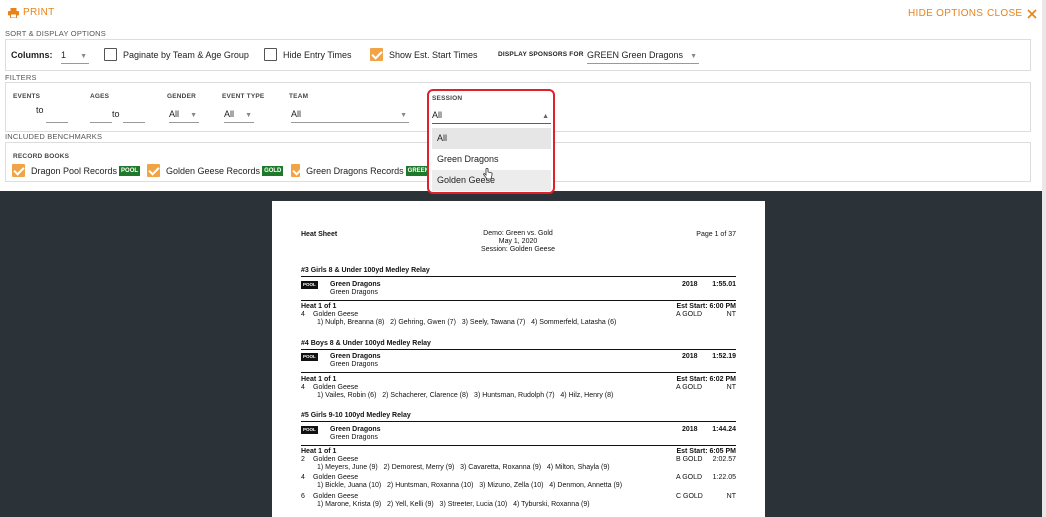  What do you see at coordinates (365, 270) in the screenshot?
I see `event-title: #3 Girls 8 & Under 100yd Medley Relay` at bounding box center [365, 270].